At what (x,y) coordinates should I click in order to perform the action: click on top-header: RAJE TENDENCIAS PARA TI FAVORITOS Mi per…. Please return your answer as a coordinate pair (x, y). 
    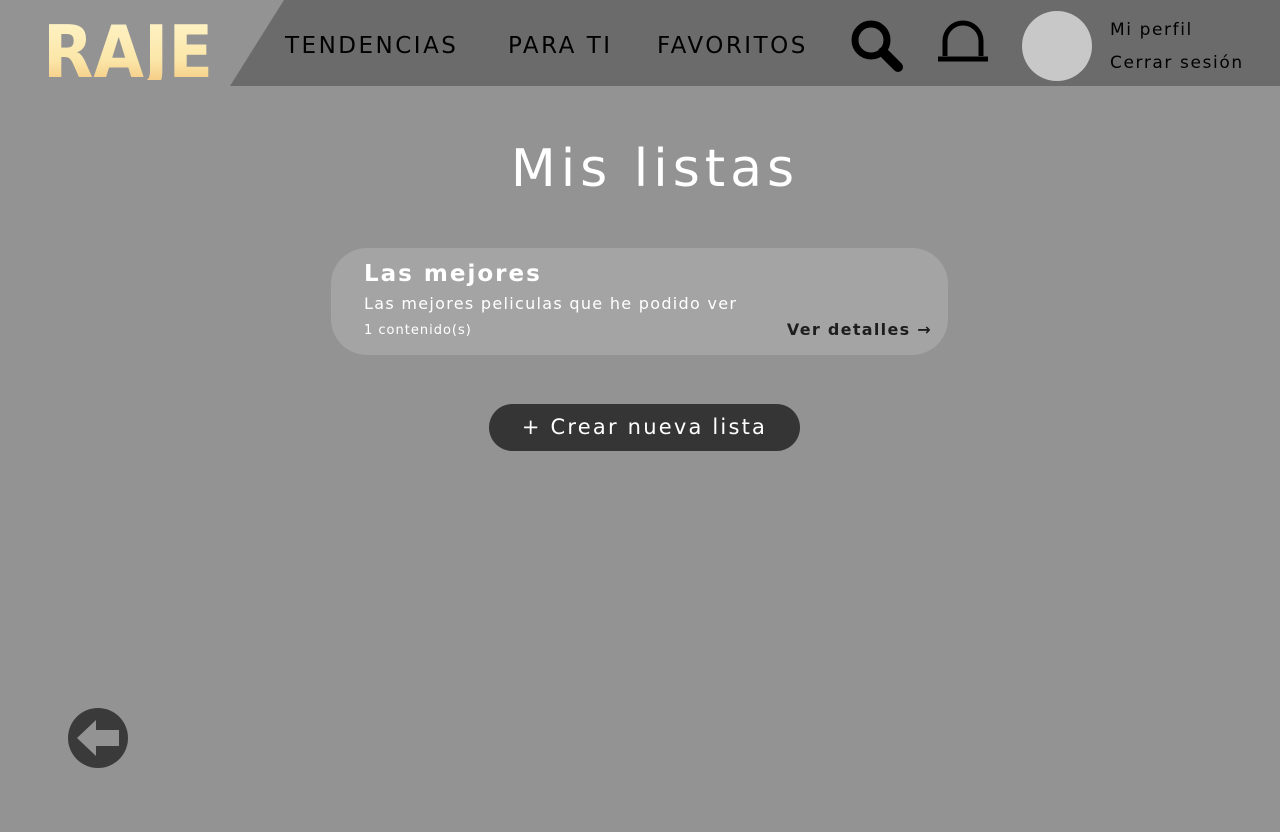
    Looking at the image, I should click on (640, 43).